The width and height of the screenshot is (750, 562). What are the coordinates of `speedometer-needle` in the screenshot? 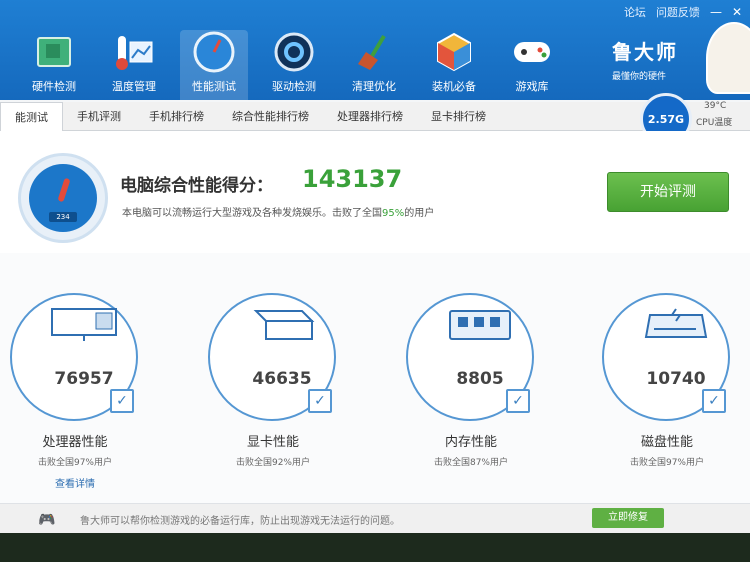 It's located at (64, 190).